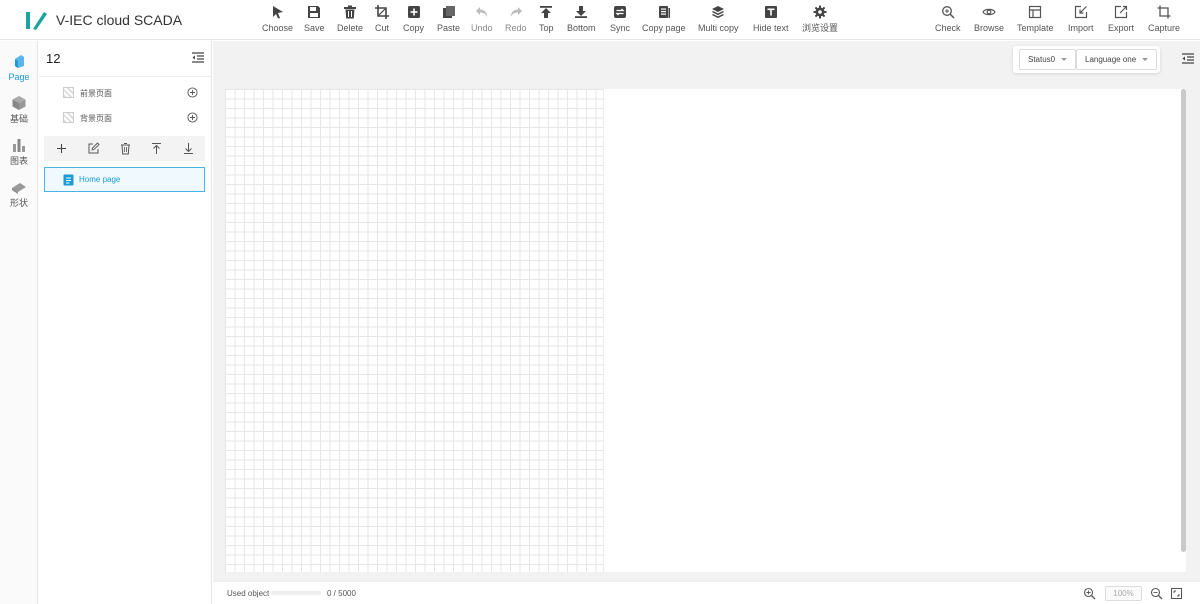 Image resolution: width=1200 pixels, height=604 pixels. What do you see at coordinates (546, 21) in the screenshot?
I see `top-button: Top` at bounding box center [546, 21].